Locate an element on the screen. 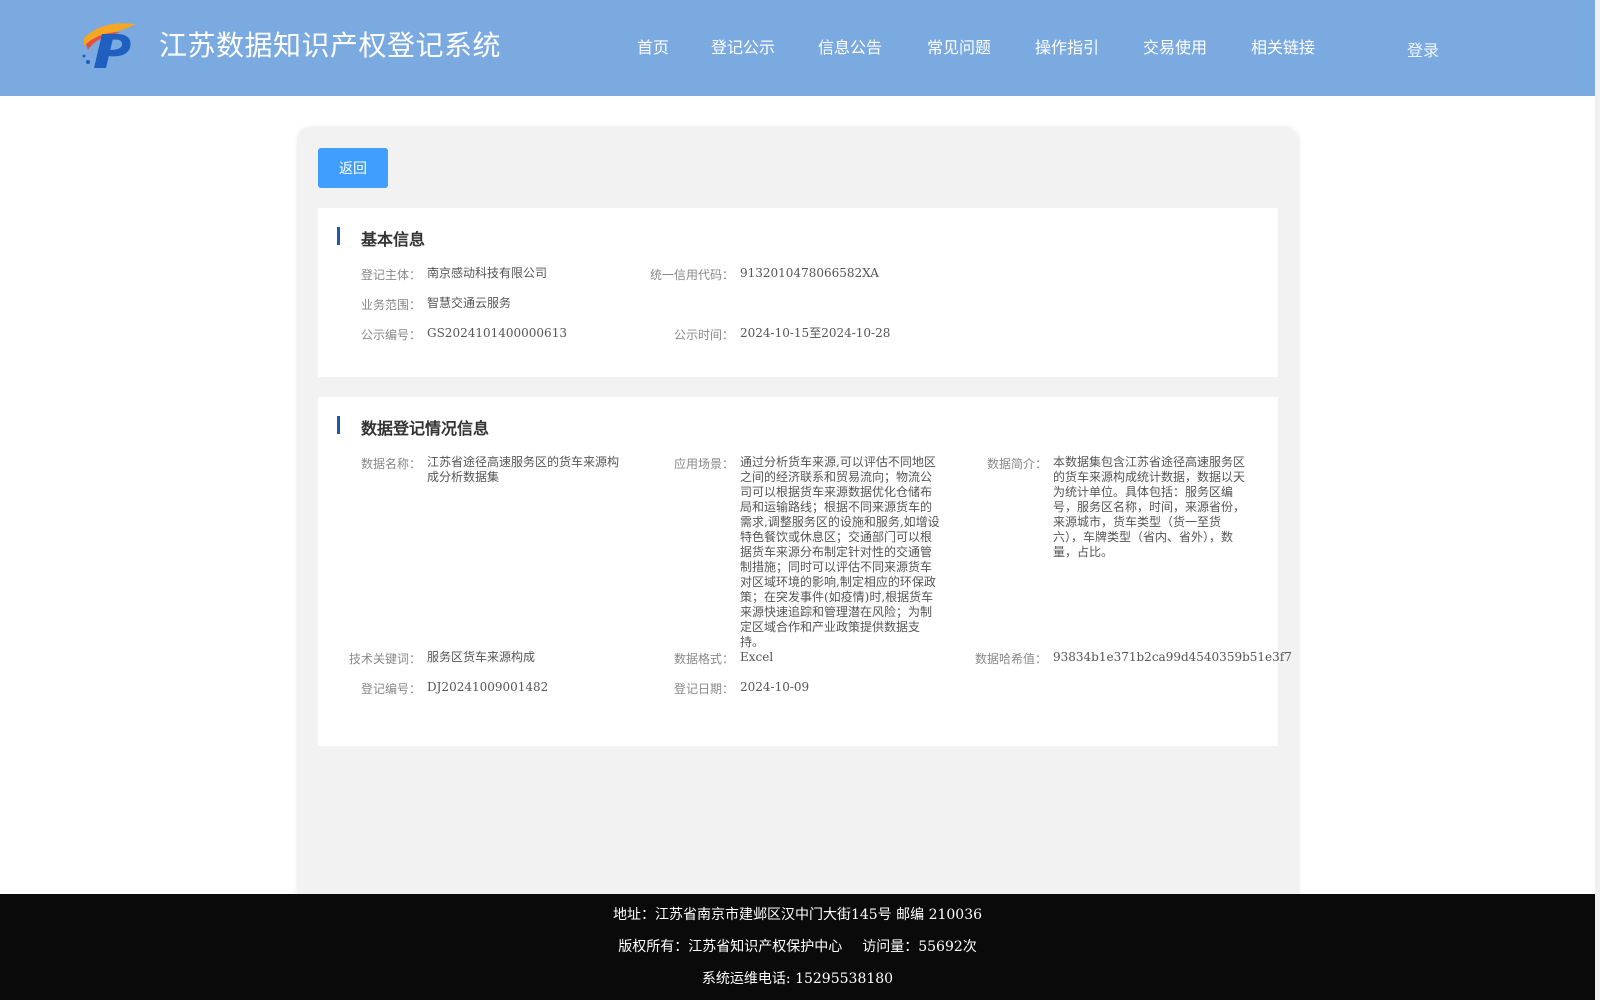 This screenshot has height=1000, width=1600. site-logo-icon is located at coordinates (109, 45).